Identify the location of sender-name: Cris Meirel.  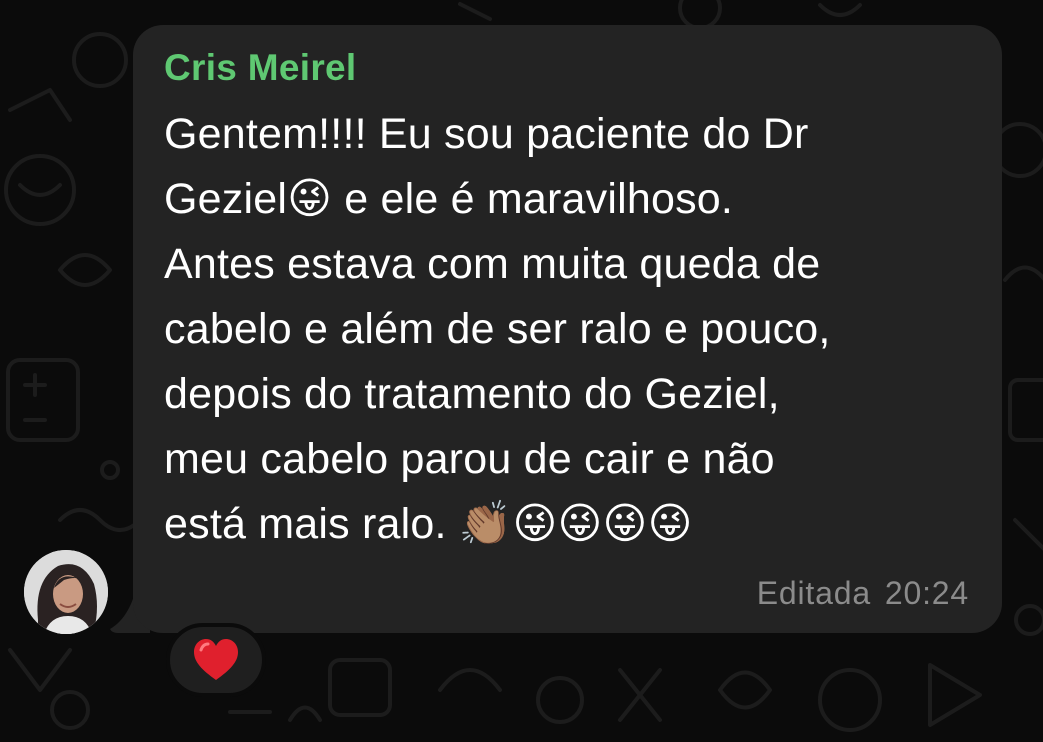
(260, 68).